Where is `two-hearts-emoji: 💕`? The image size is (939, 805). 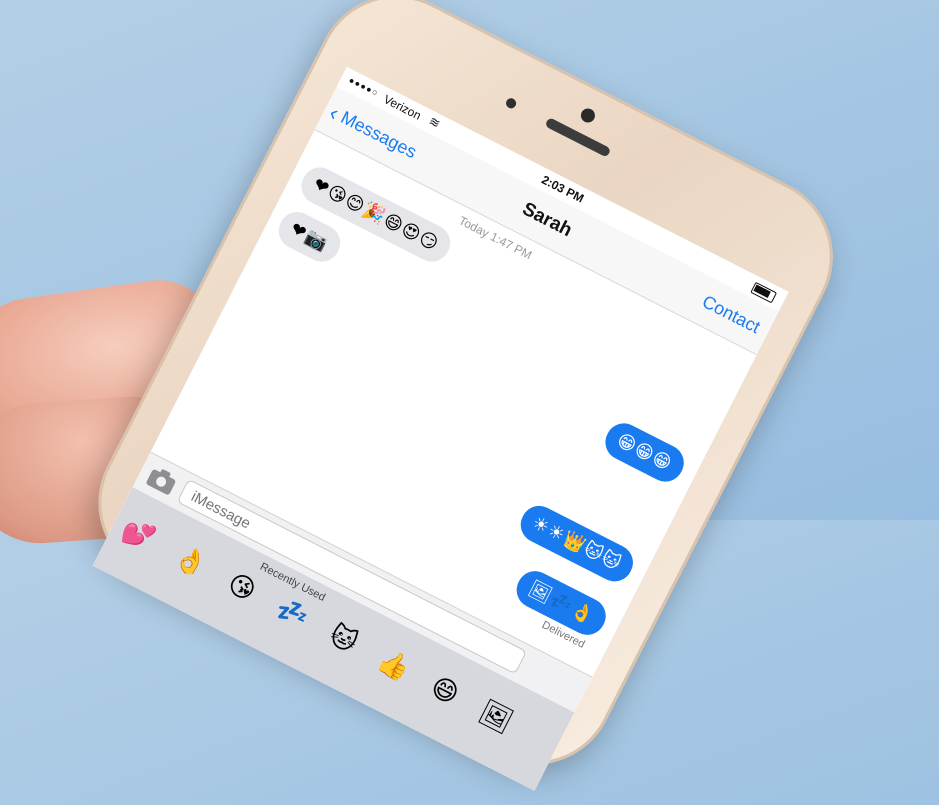
two-hearts-emoji: 💕 is located at coordinates (142, 536).